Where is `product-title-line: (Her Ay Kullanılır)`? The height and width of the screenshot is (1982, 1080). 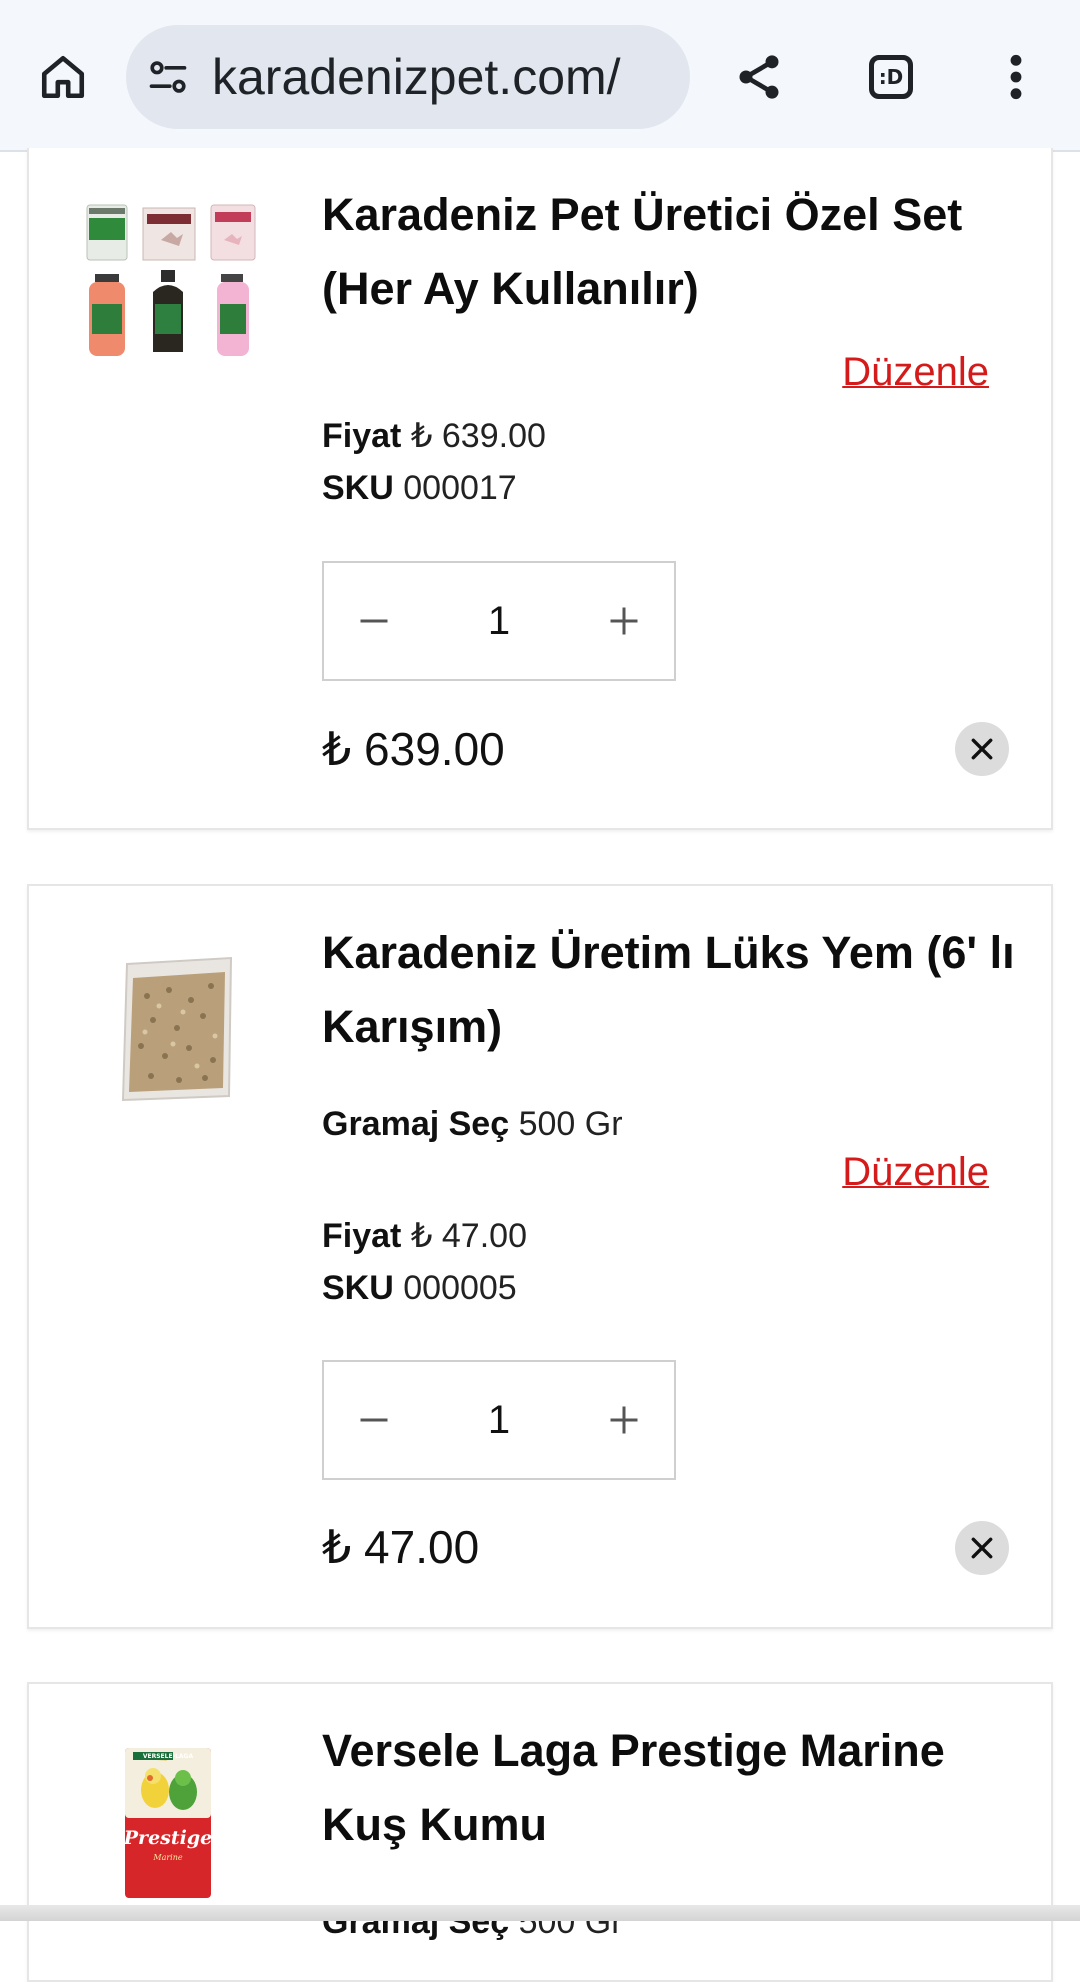
product-title-line: (Her Ay Kullanılır) is located at coordinates (671, 289).